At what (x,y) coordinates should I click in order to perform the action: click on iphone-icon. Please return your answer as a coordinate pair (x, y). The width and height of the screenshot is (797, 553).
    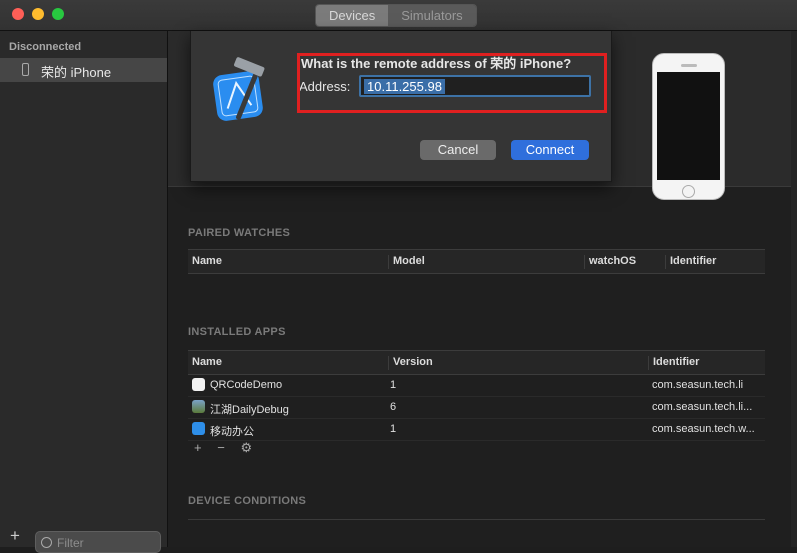
    Looking at the image, I should click on (25, 69).